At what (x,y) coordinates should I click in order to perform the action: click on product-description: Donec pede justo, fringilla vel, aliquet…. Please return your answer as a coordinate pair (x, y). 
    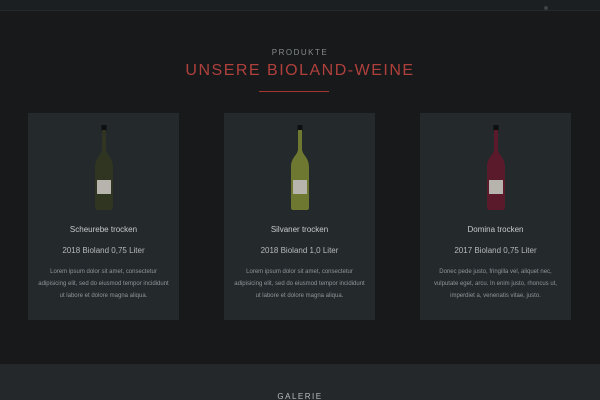
    Looking at the image, I should click on (495, 284).